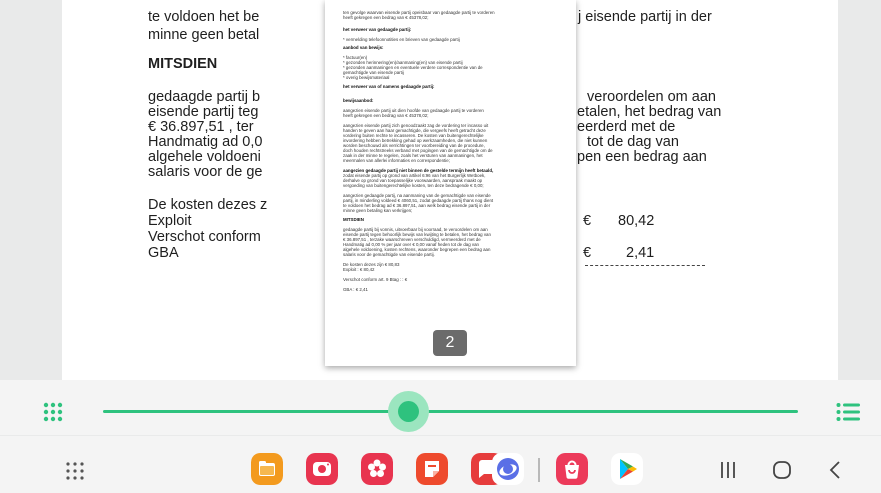 The width and height of the screenshot is (881, 493). What do you see at coordinates (627, 469) in the screenshot?
I see `play-store-icon` at bounding box center [627, 469].